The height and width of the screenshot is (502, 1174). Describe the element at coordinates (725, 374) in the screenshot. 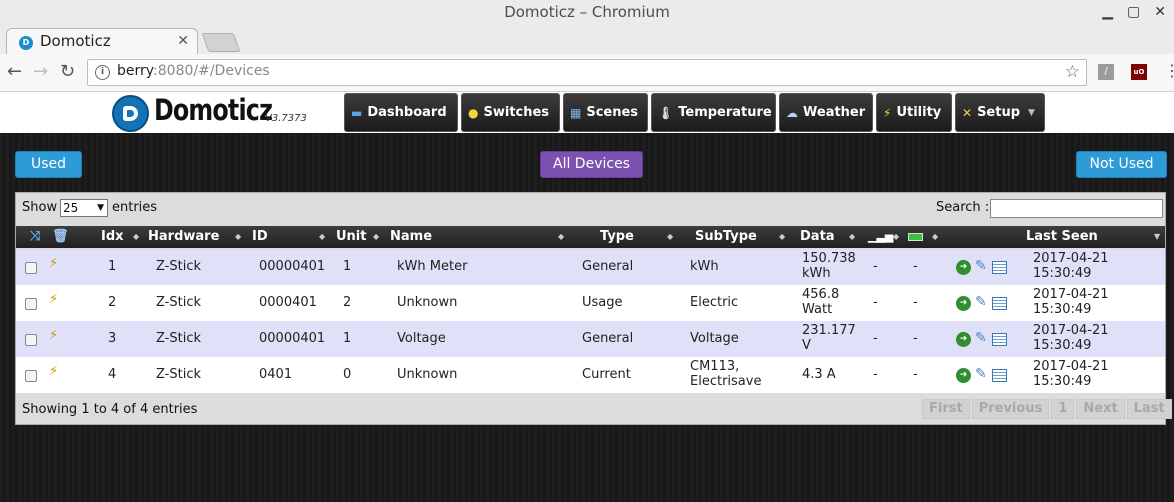

I see `cell-subtype: CM113, Electrisave` at that location.